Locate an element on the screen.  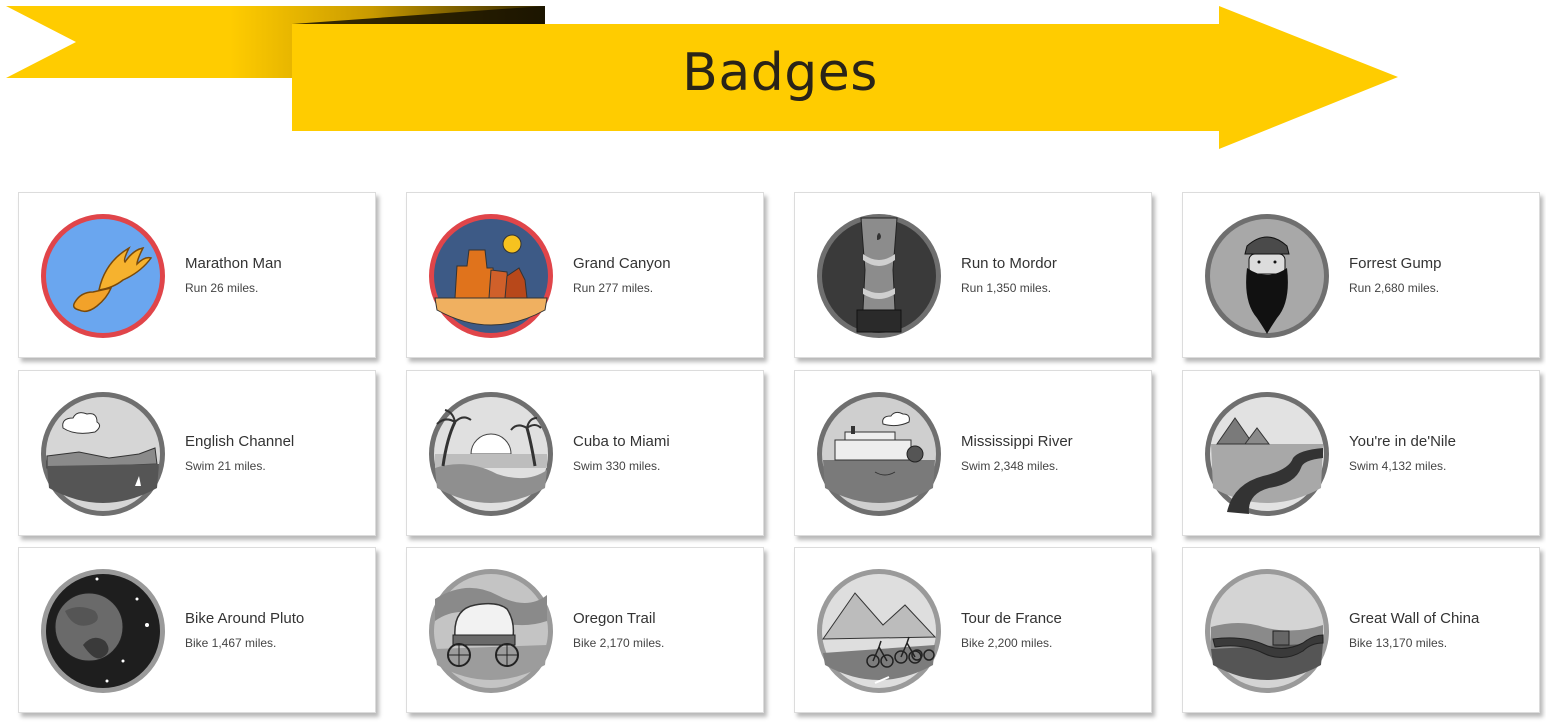
badge-title: Tour de France is located at coordinates (1011, 618).